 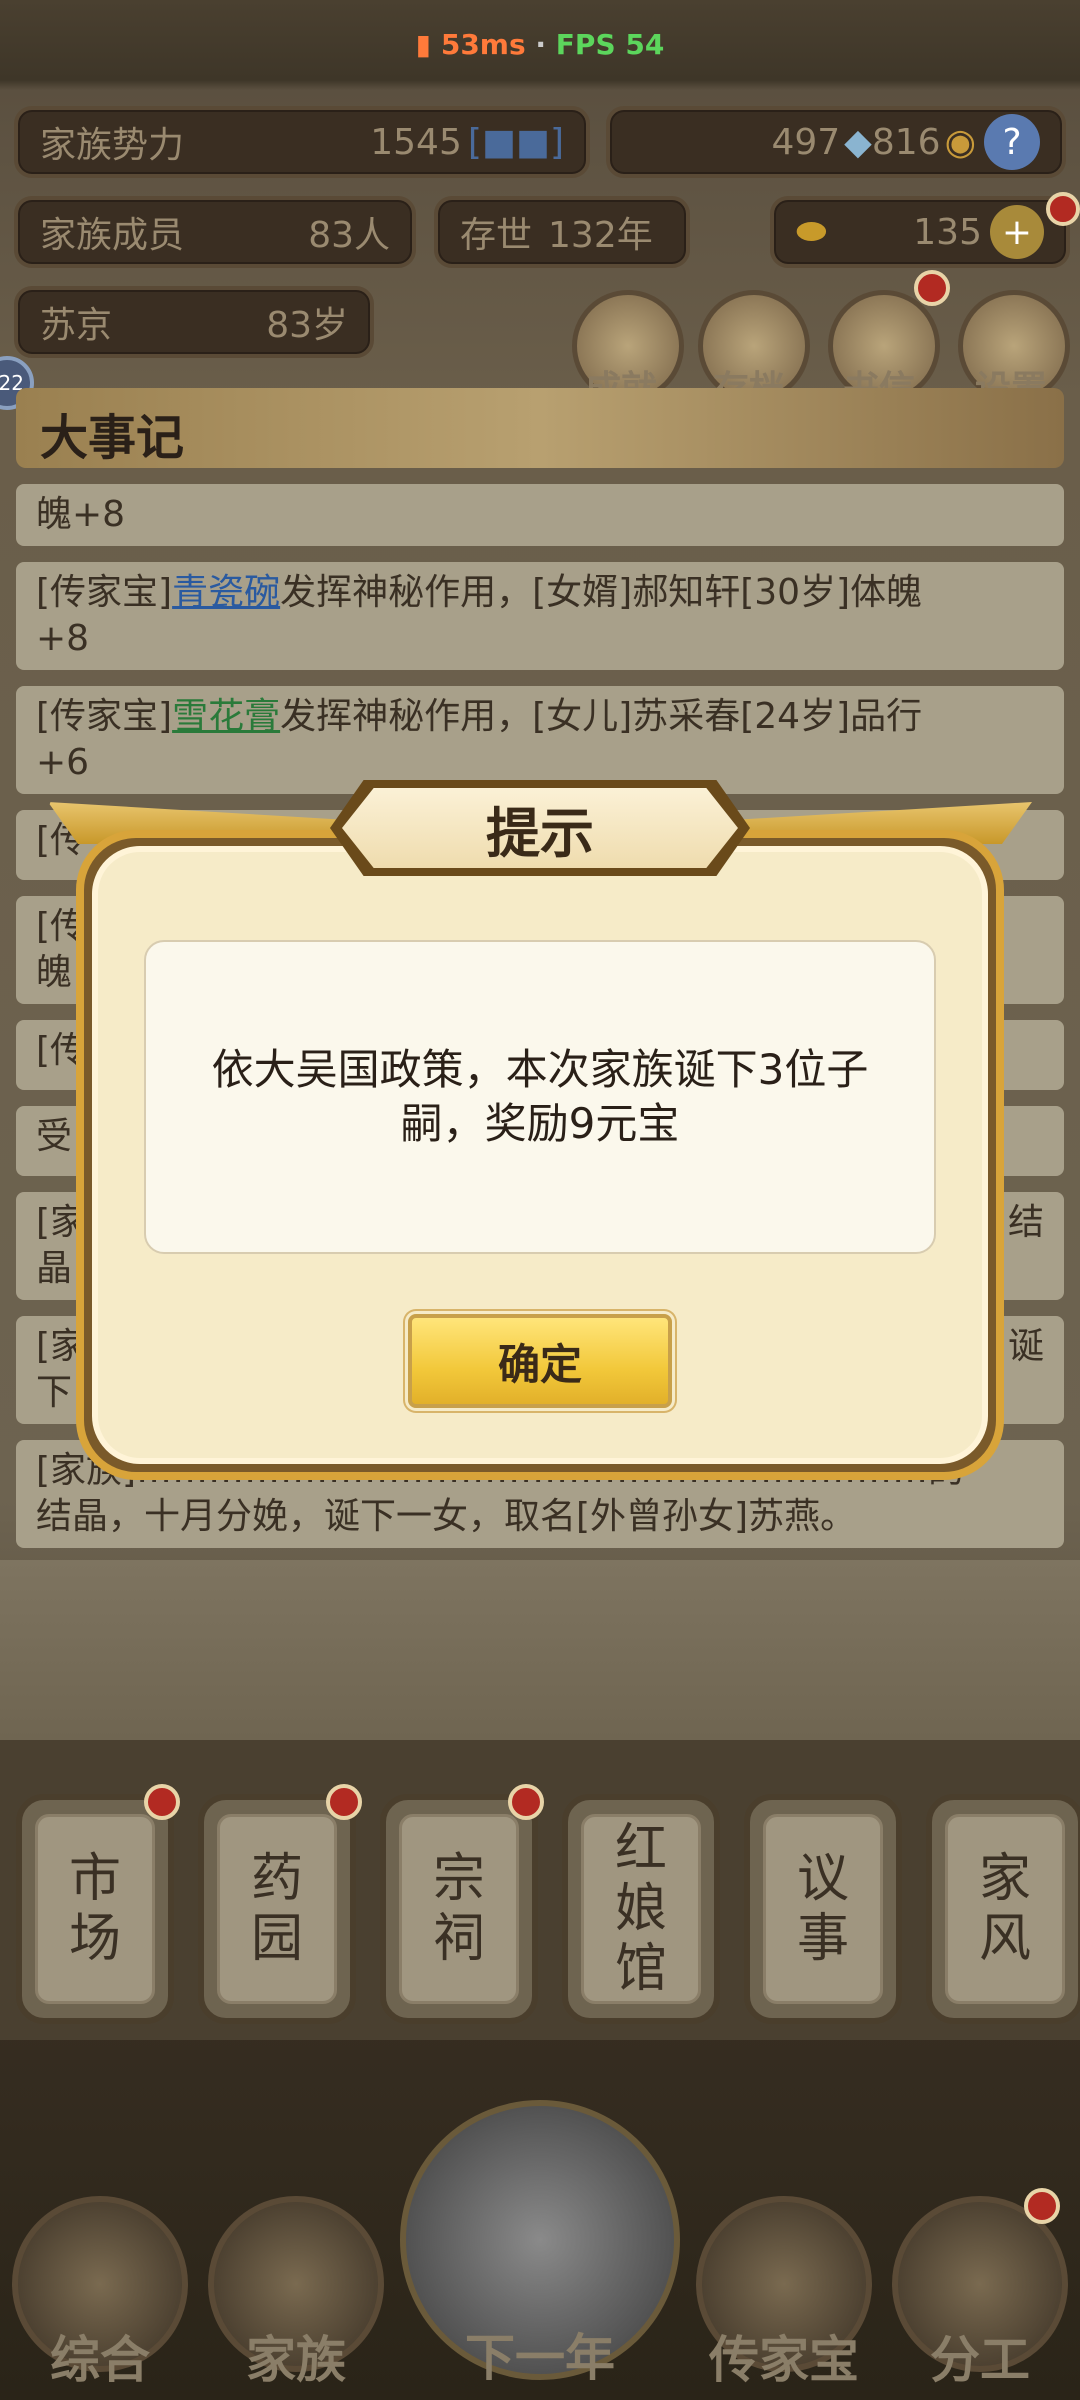 What do you see at coordinates (811, 231) in the screenshot?
I see `gold-ingot-icon: ⬬` at bounding box center [811, 231].